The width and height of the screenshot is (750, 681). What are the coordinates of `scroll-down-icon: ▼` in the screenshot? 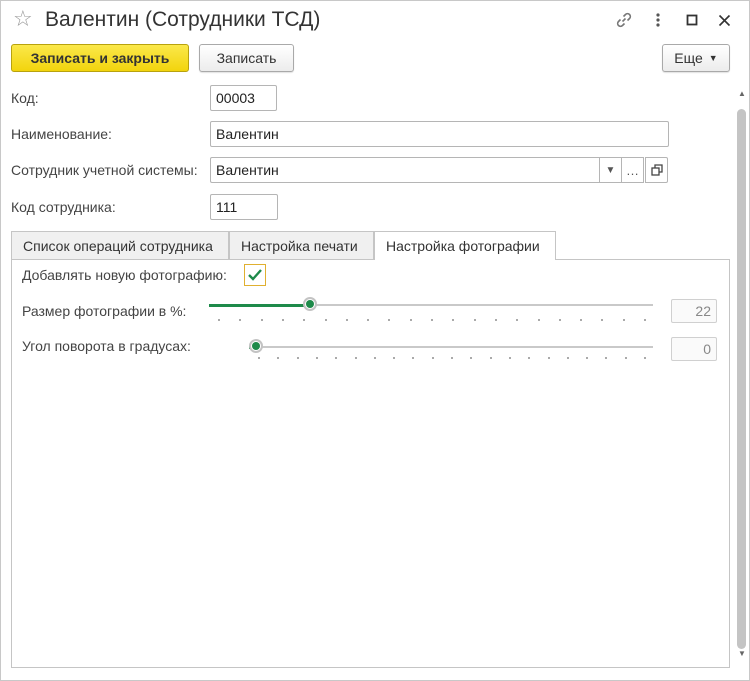 It's located at (742, 655).